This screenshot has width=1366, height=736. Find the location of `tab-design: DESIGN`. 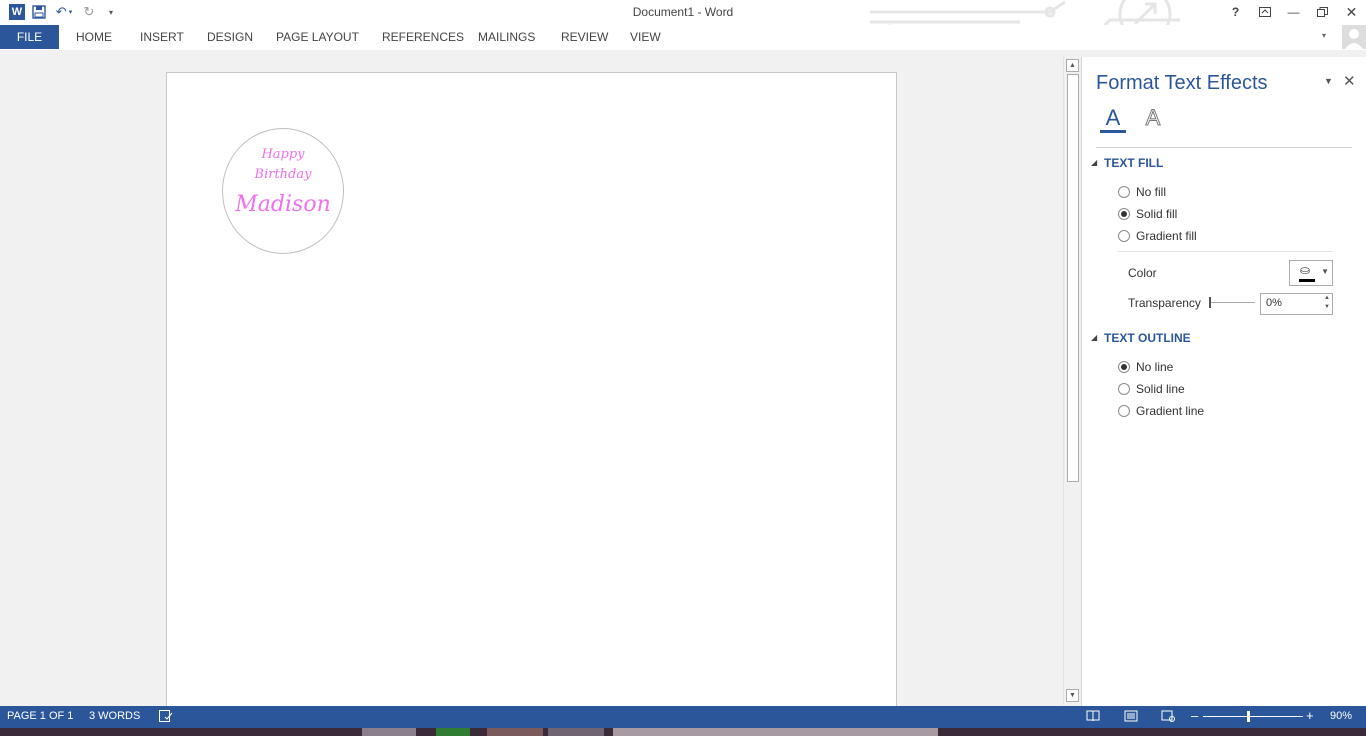

tab-design: DESIGN is located at coordinates (230, 37).